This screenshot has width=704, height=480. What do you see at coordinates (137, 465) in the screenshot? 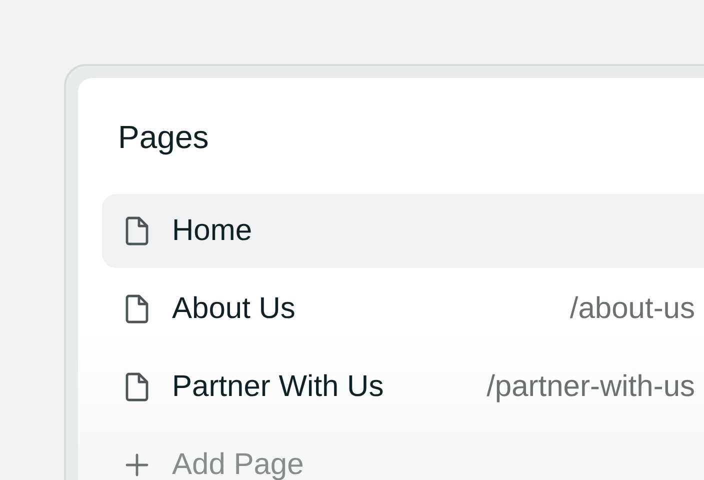
I see `plus-icon` at bounding box center [137, 465].